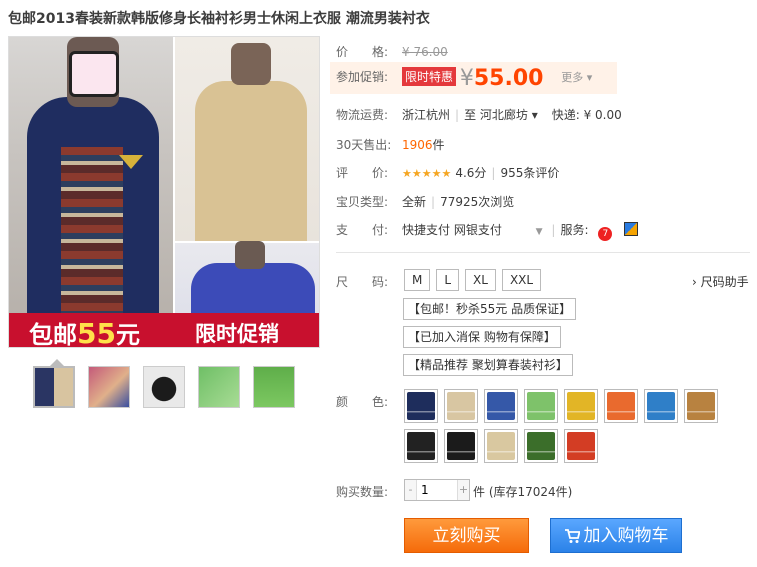  I want to click on promo-label: 参加促销:, so click(362, 77).